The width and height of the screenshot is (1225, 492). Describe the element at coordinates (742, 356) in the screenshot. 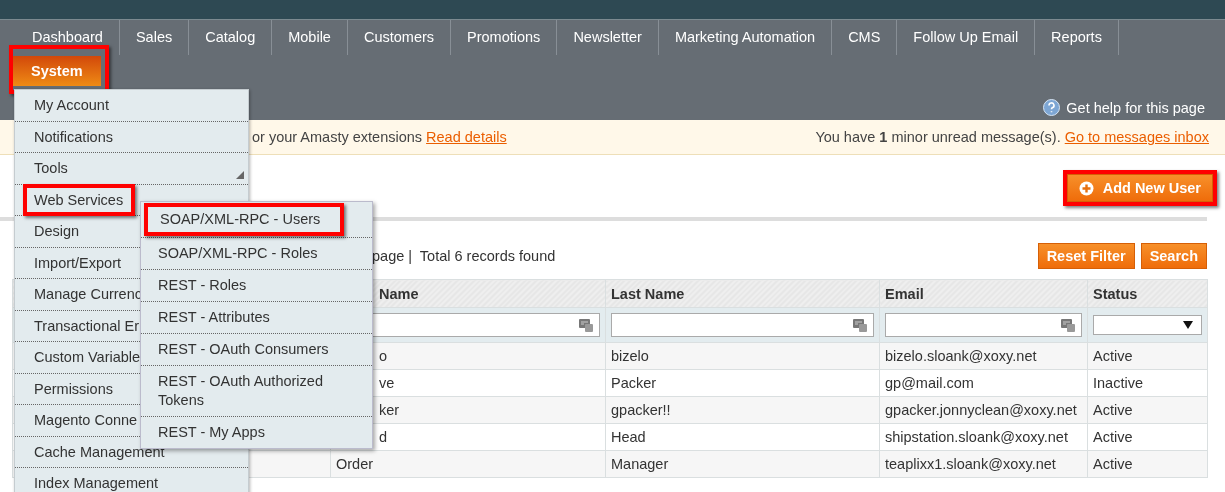

I see `table-cell: bizelo` at that location.